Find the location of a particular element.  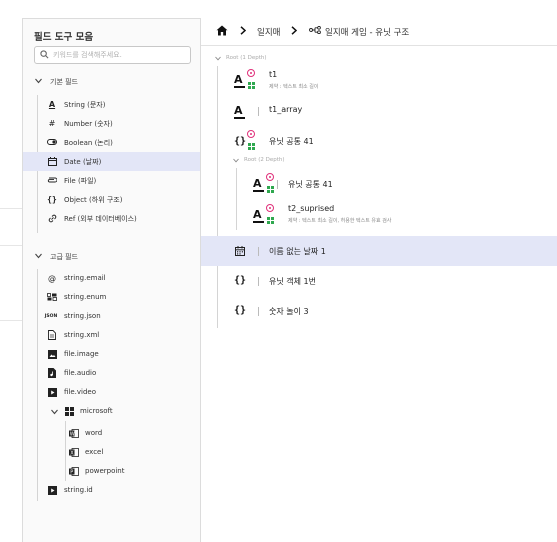

background-strip is located at coordinates (11, 271).